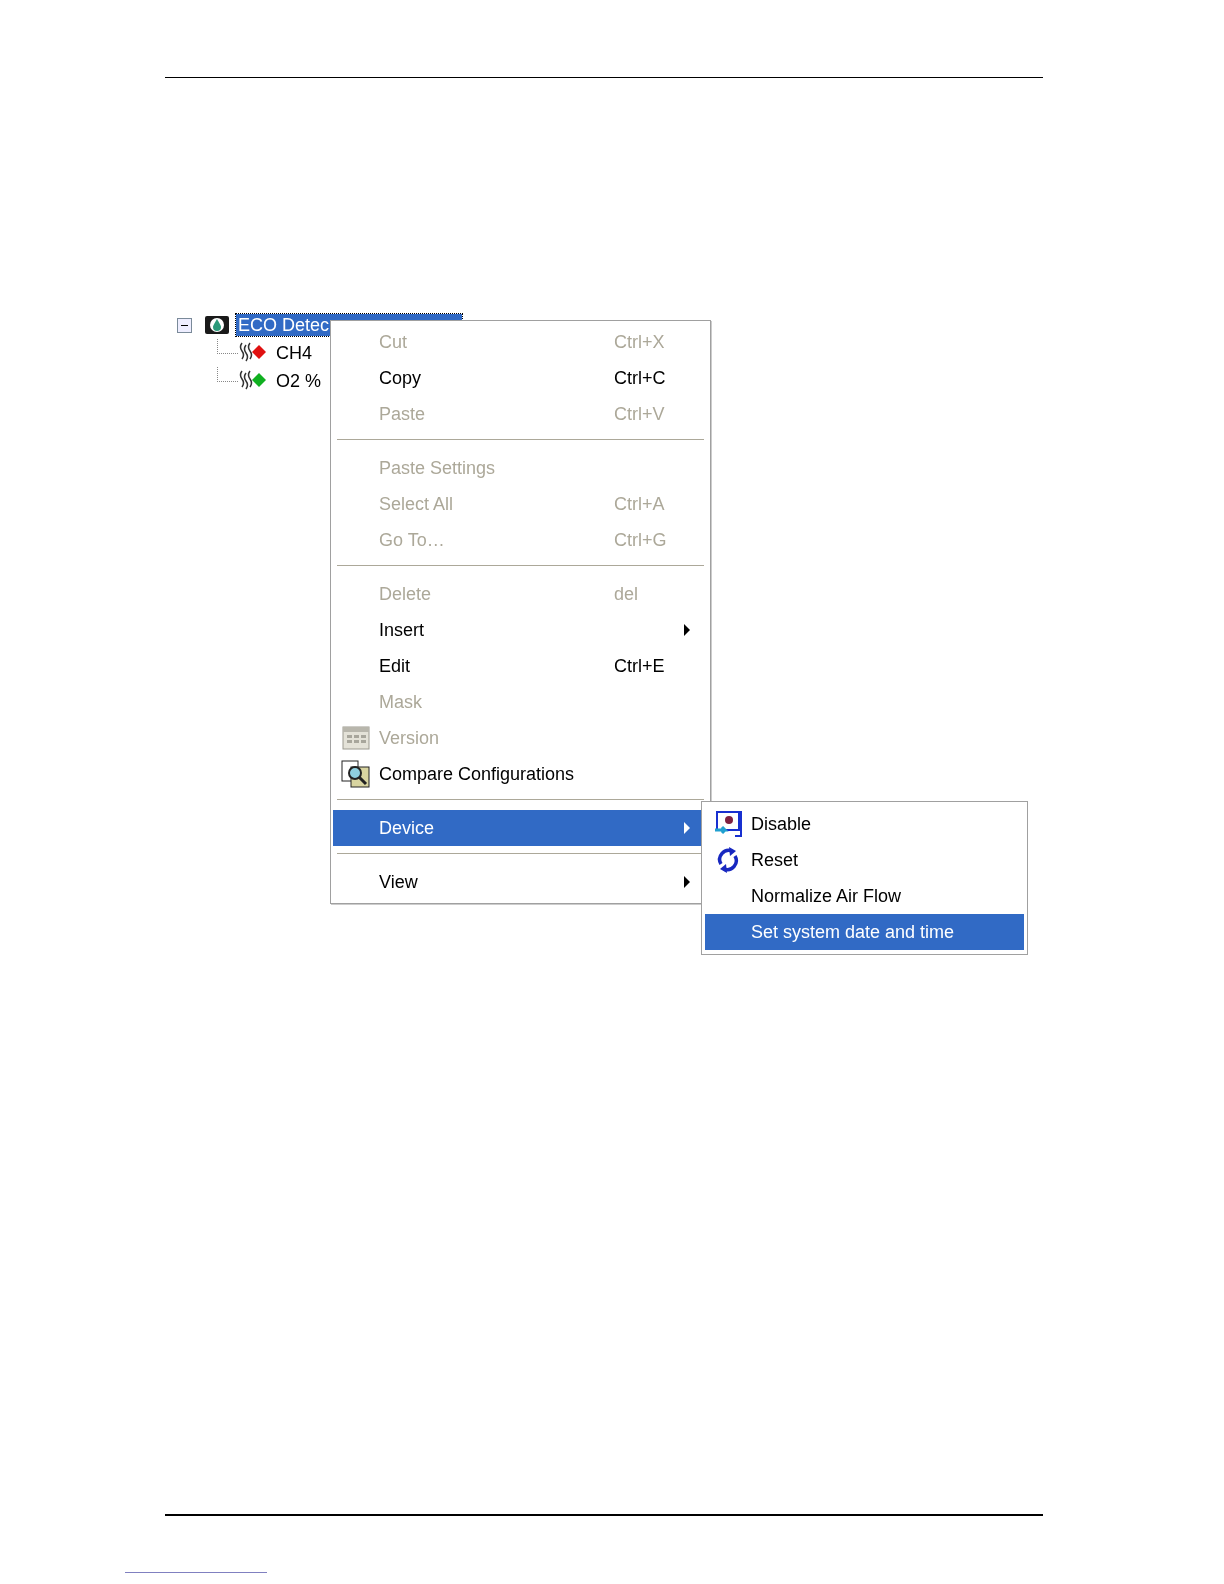 This screenshot has width=1224, height=1584. What do you see at coordinates (864, 860) in the screenshot?
I see `menu-item: Reset` at bounding box center [864, 860].